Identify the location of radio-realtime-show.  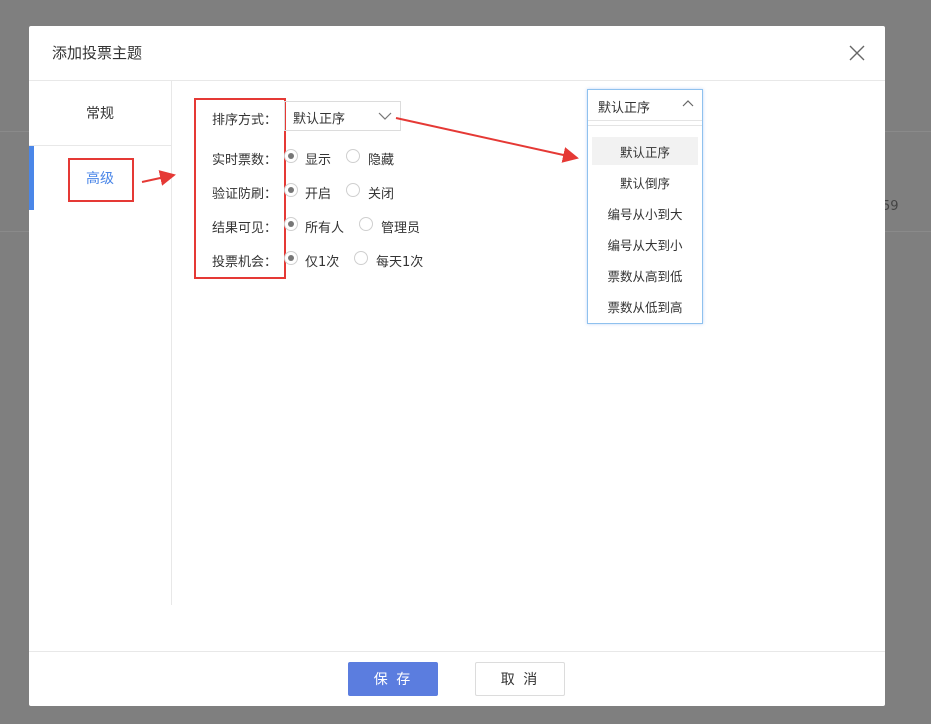
(291, 156).